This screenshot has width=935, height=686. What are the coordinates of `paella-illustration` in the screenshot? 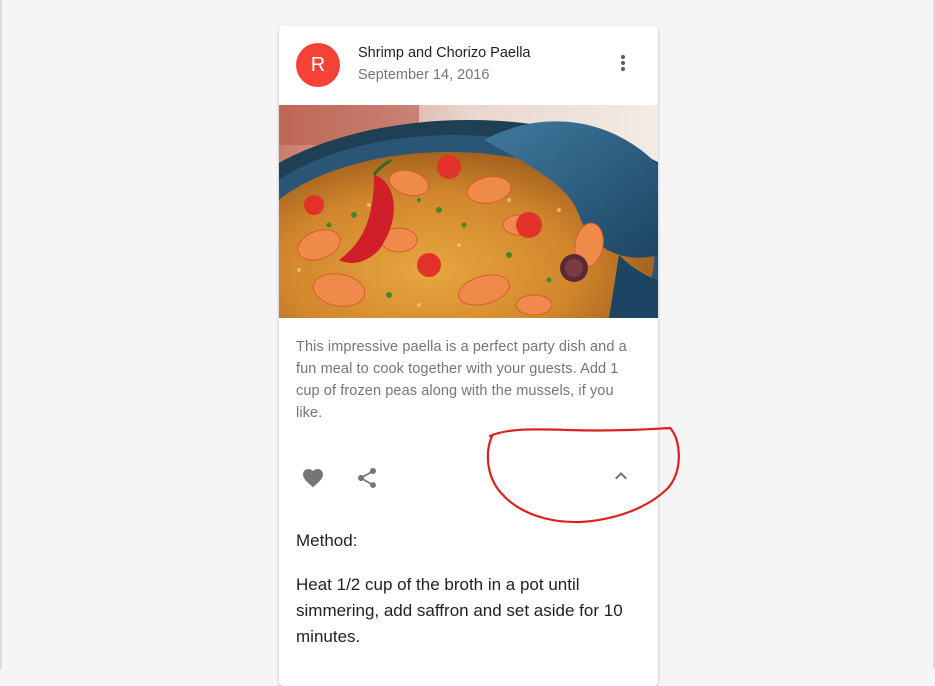 It's located at (468, 211).